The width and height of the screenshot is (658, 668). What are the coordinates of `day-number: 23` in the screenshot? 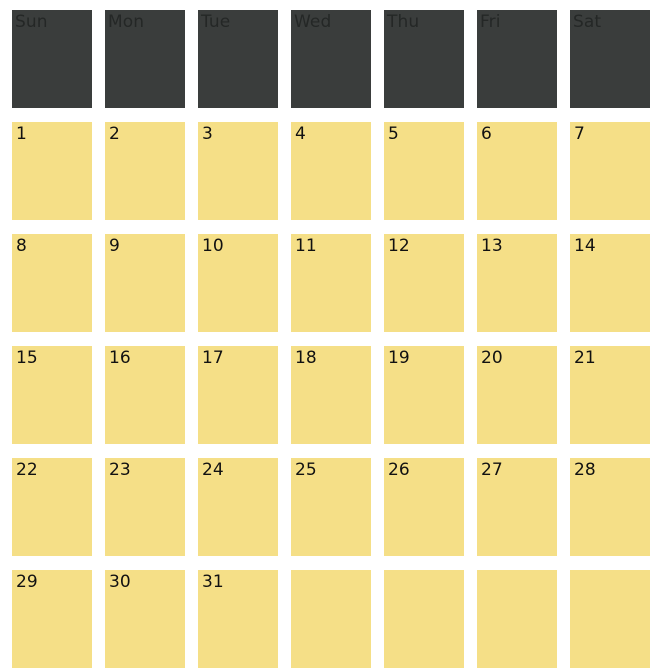 It's located at (120, 470).